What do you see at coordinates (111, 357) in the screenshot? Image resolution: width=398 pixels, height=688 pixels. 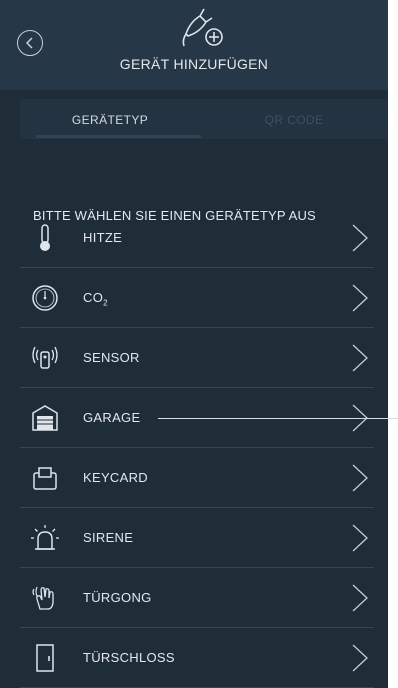 I see `list-item-label: SENSOR` at bounding box center [111, 357].